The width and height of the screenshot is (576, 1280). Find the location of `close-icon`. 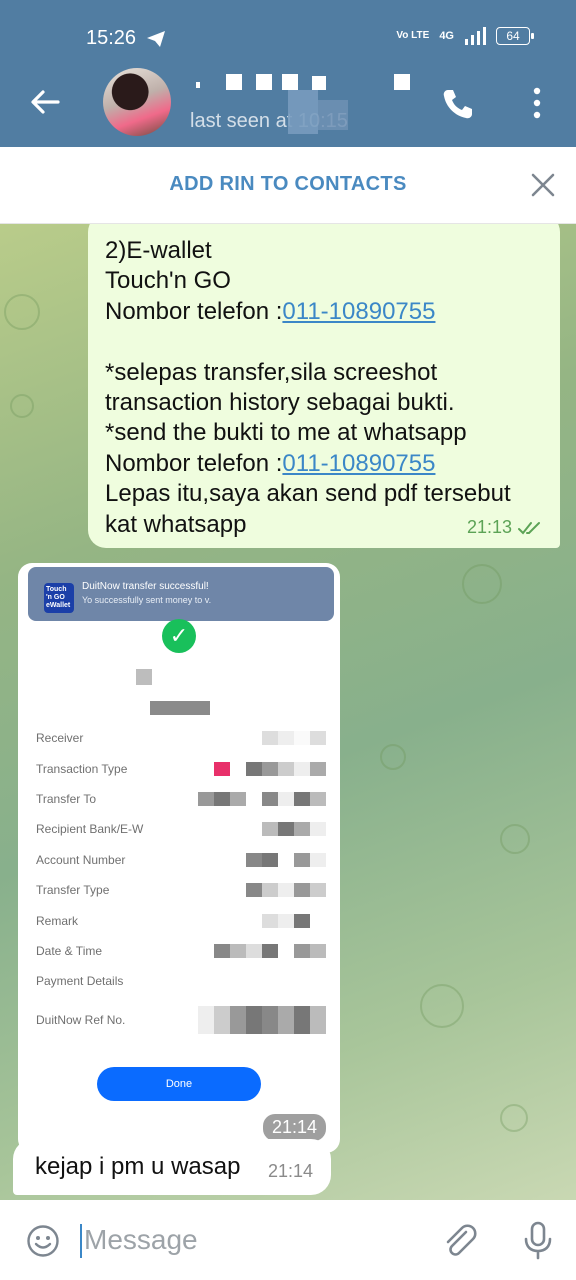

close-icon is located at coordinates (543, 185).